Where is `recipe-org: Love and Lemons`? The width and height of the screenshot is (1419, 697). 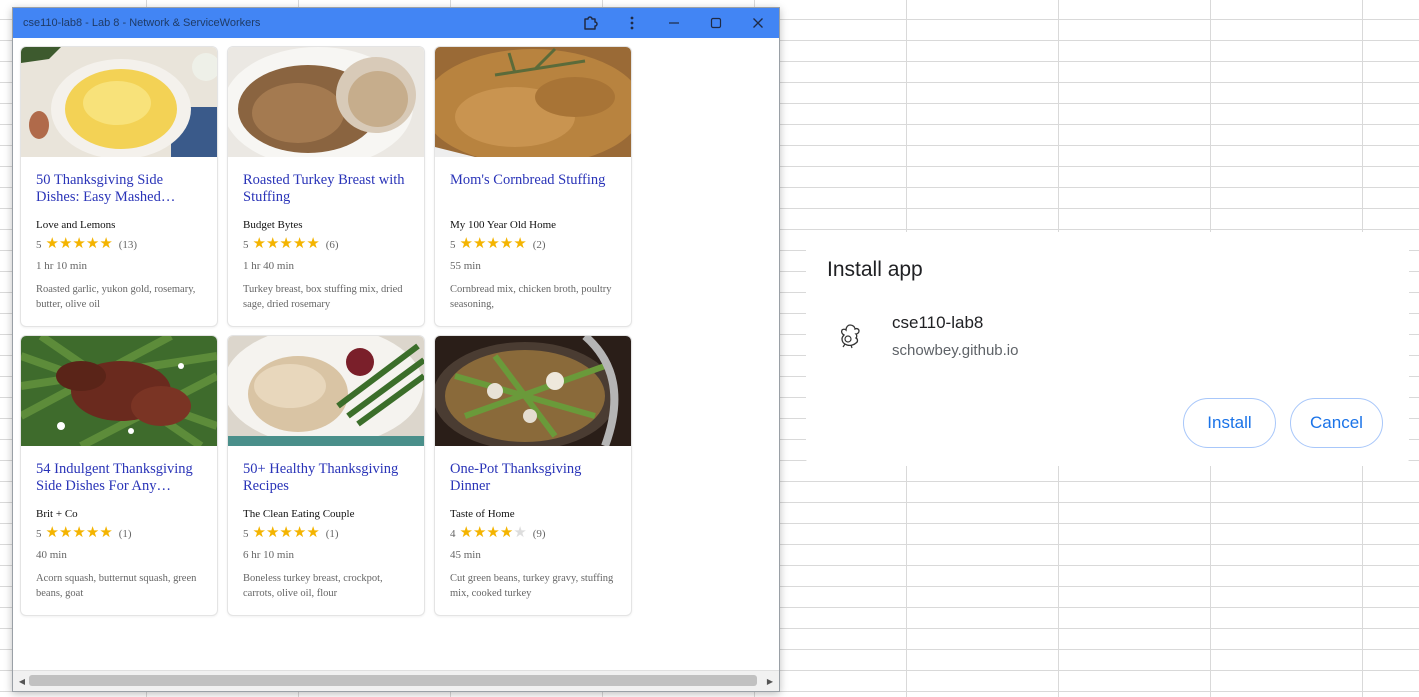
recipe-org: Love and Lemons is located at coordinates (76, 225).